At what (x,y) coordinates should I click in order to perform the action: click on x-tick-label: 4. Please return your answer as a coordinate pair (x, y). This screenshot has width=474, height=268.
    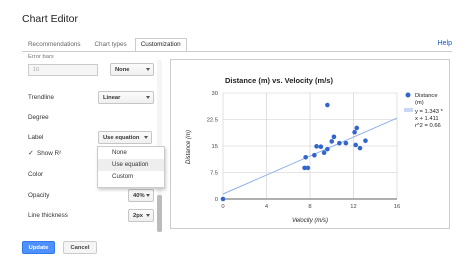
    Looking at the image, I should click on (267, 207).